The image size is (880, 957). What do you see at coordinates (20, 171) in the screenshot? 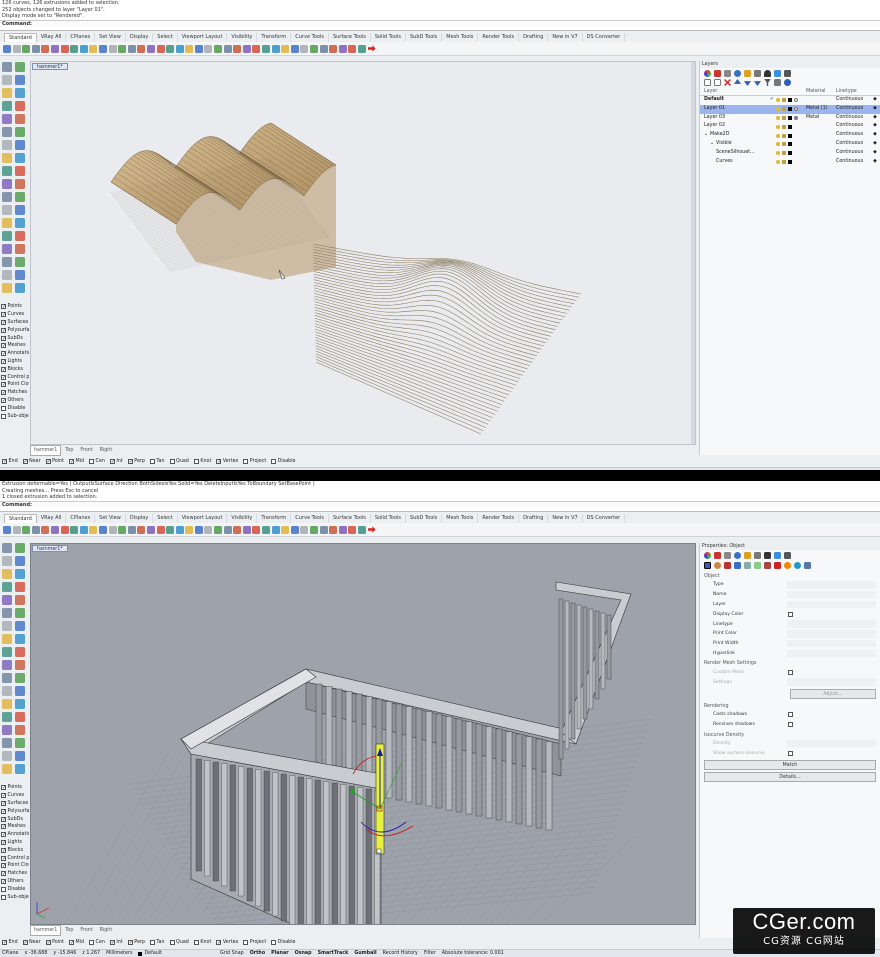
I see `copy-icon` at bounding box center [20, 171].